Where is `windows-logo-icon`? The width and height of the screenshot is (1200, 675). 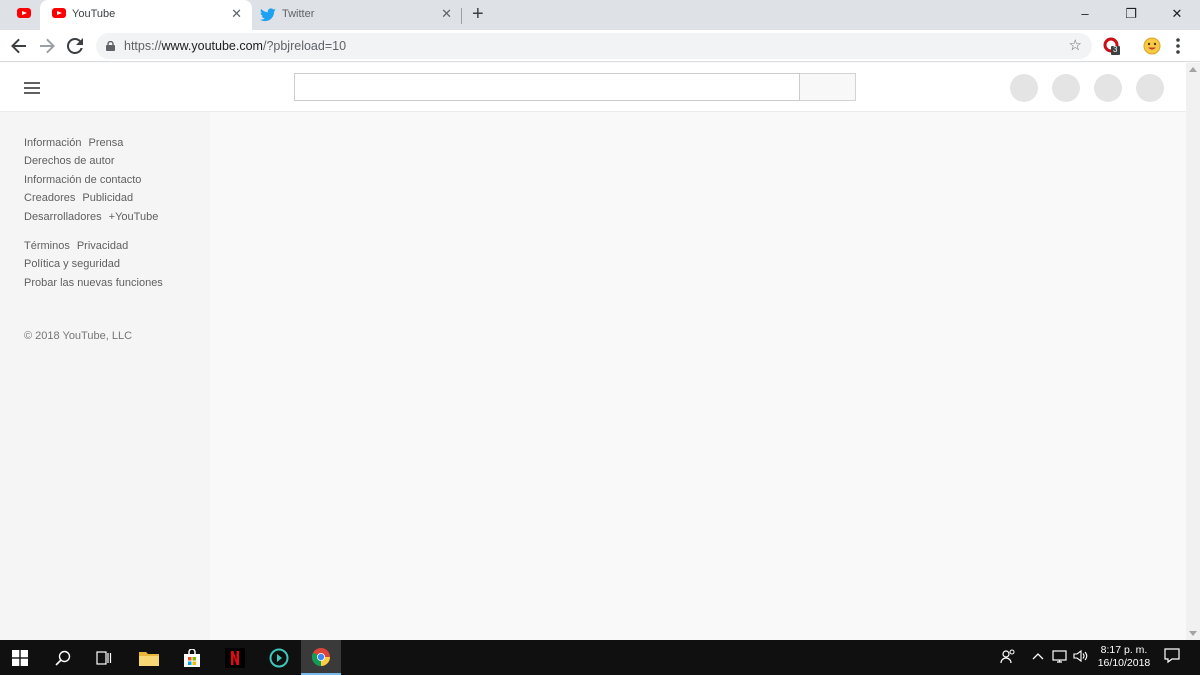 windows-logo-icon is located at coordinates (20, 657).